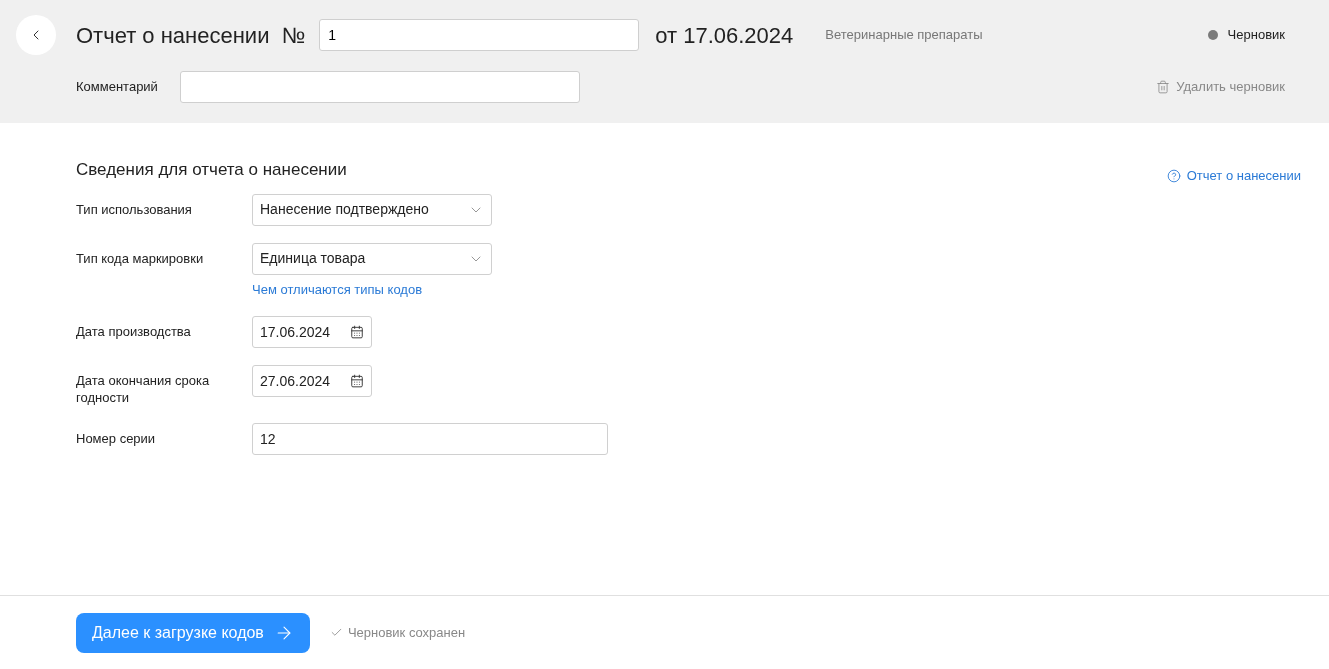 This screenshot has height=669, width=1329. What do you see at coordinates (372, 258) in the screenshot?
I see `dropdown: Единица товара` at bounding box center [372, 258].